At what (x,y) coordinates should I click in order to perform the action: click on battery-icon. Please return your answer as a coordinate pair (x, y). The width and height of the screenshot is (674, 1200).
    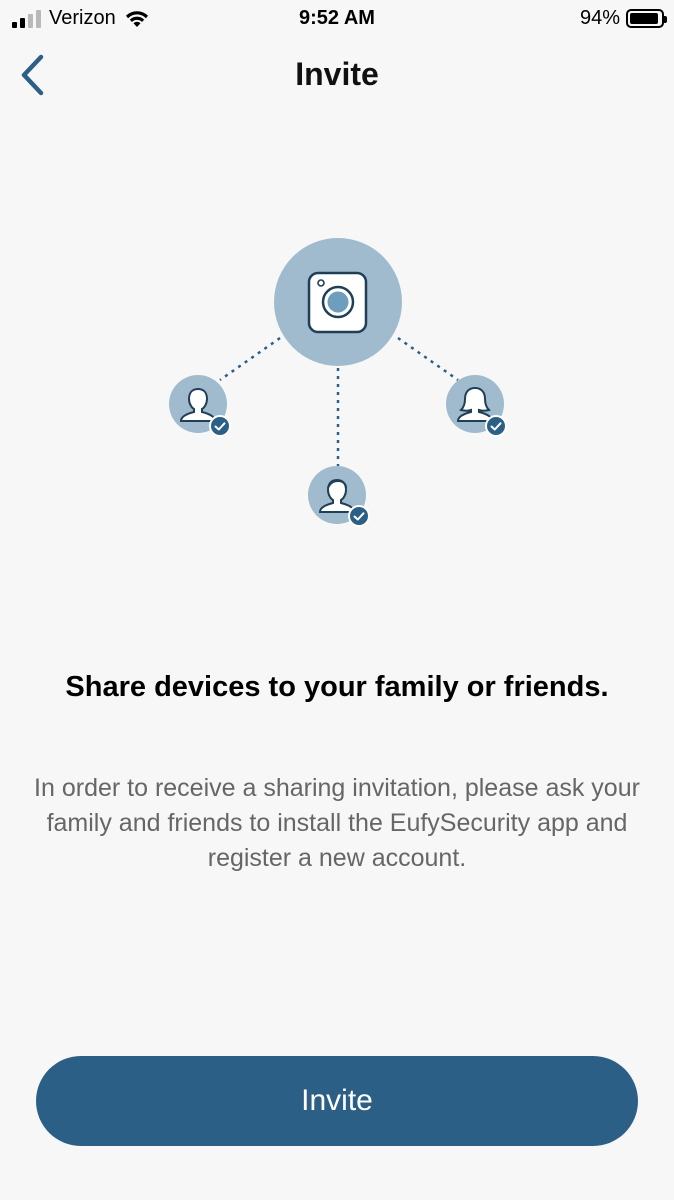
    Looking at the image, I should click on (646, 18).